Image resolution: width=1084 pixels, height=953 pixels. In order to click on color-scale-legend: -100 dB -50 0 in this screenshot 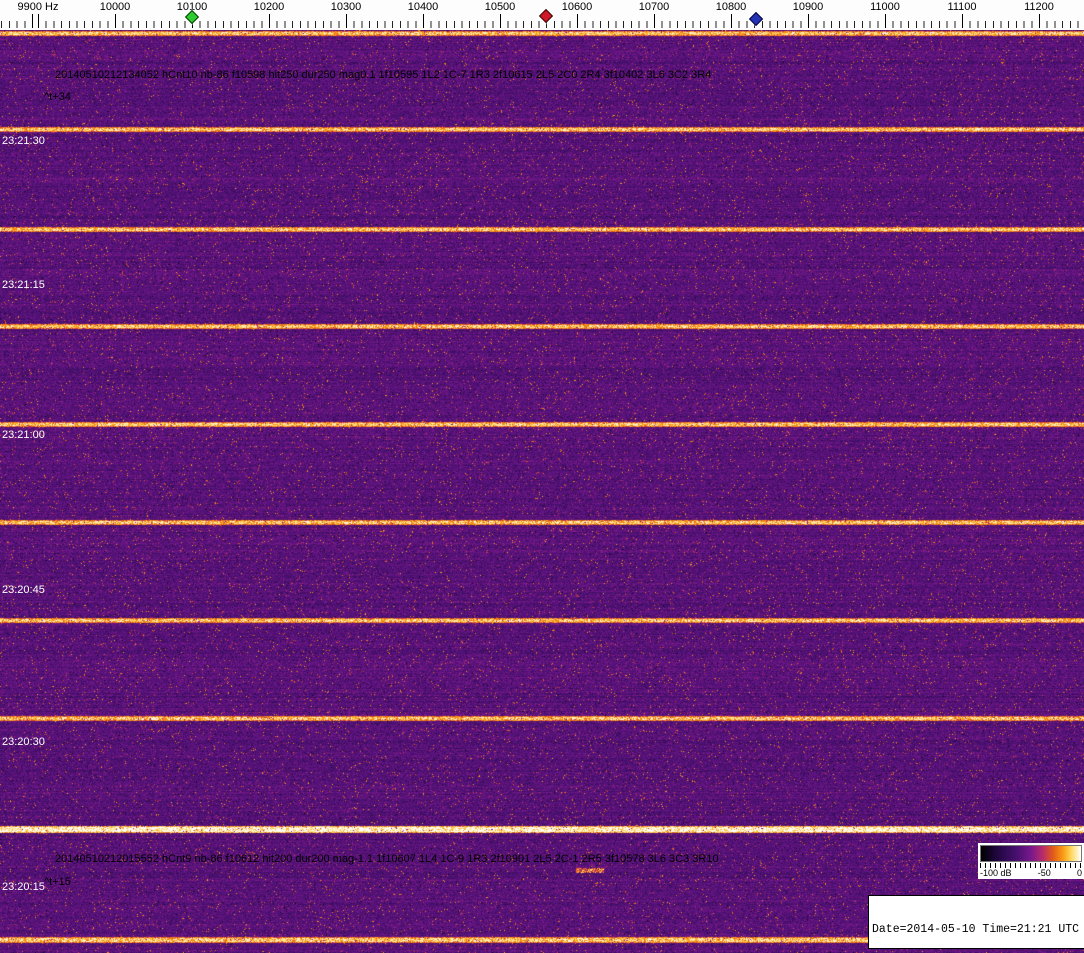, I will do `click(1031, 861)`.